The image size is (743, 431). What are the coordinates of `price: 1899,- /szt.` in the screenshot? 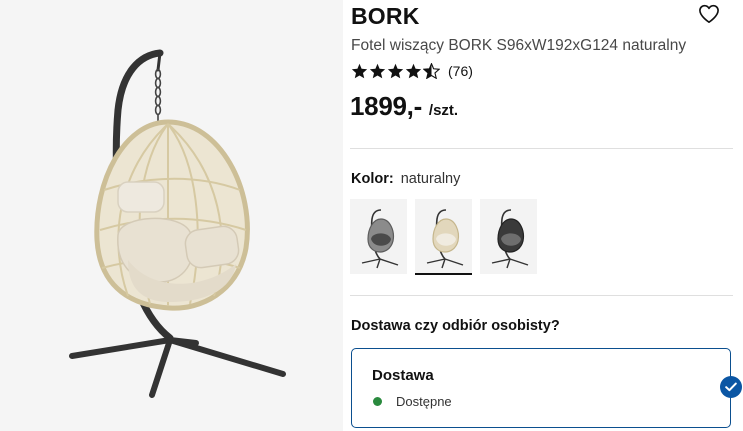 It's located at (404, 106).